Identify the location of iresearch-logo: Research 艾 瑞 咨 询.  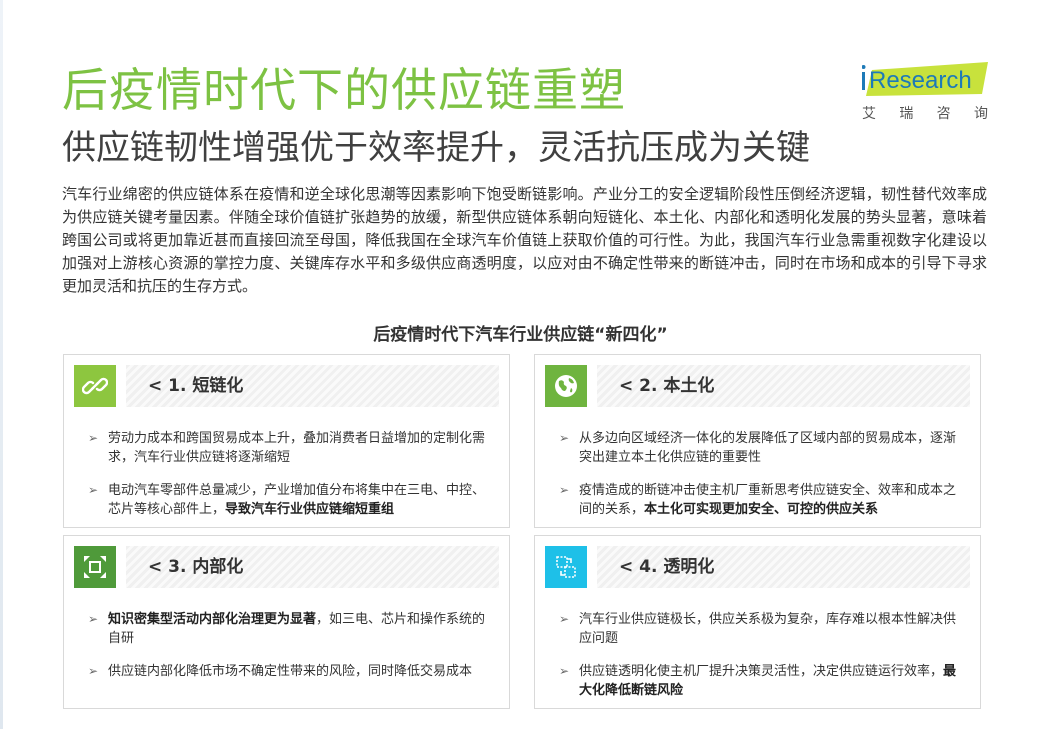
(928, 91).